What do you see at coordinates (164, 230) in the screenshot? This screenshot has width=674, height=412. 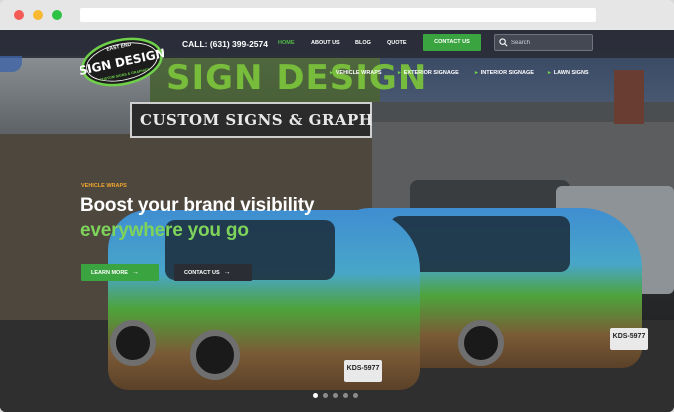 I see `hero-headline-highlight: everywhere you go` at bounding box center [164, 230].